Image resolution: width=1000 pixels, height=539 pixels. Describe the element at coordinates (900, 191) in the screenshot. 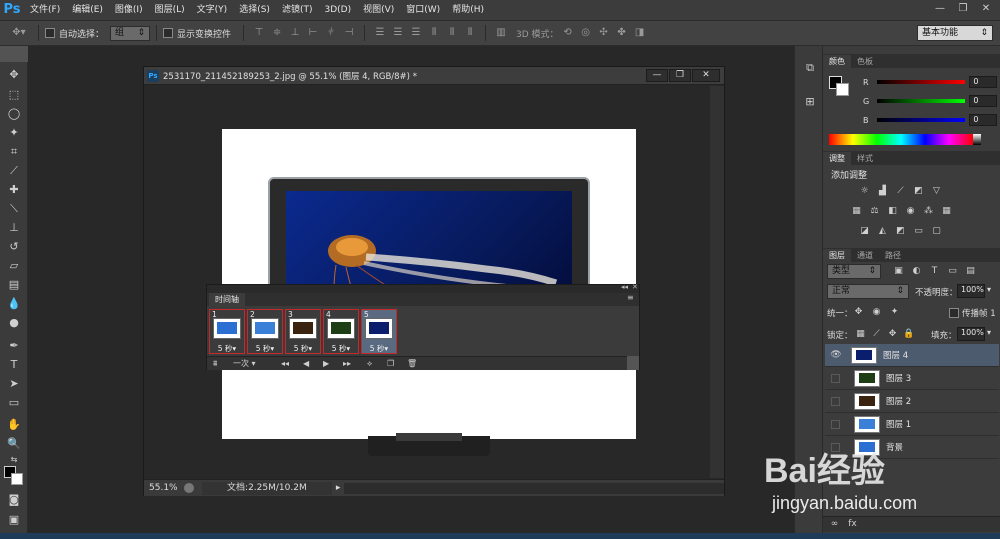

I see `curves-icon: ⟋` at that location.